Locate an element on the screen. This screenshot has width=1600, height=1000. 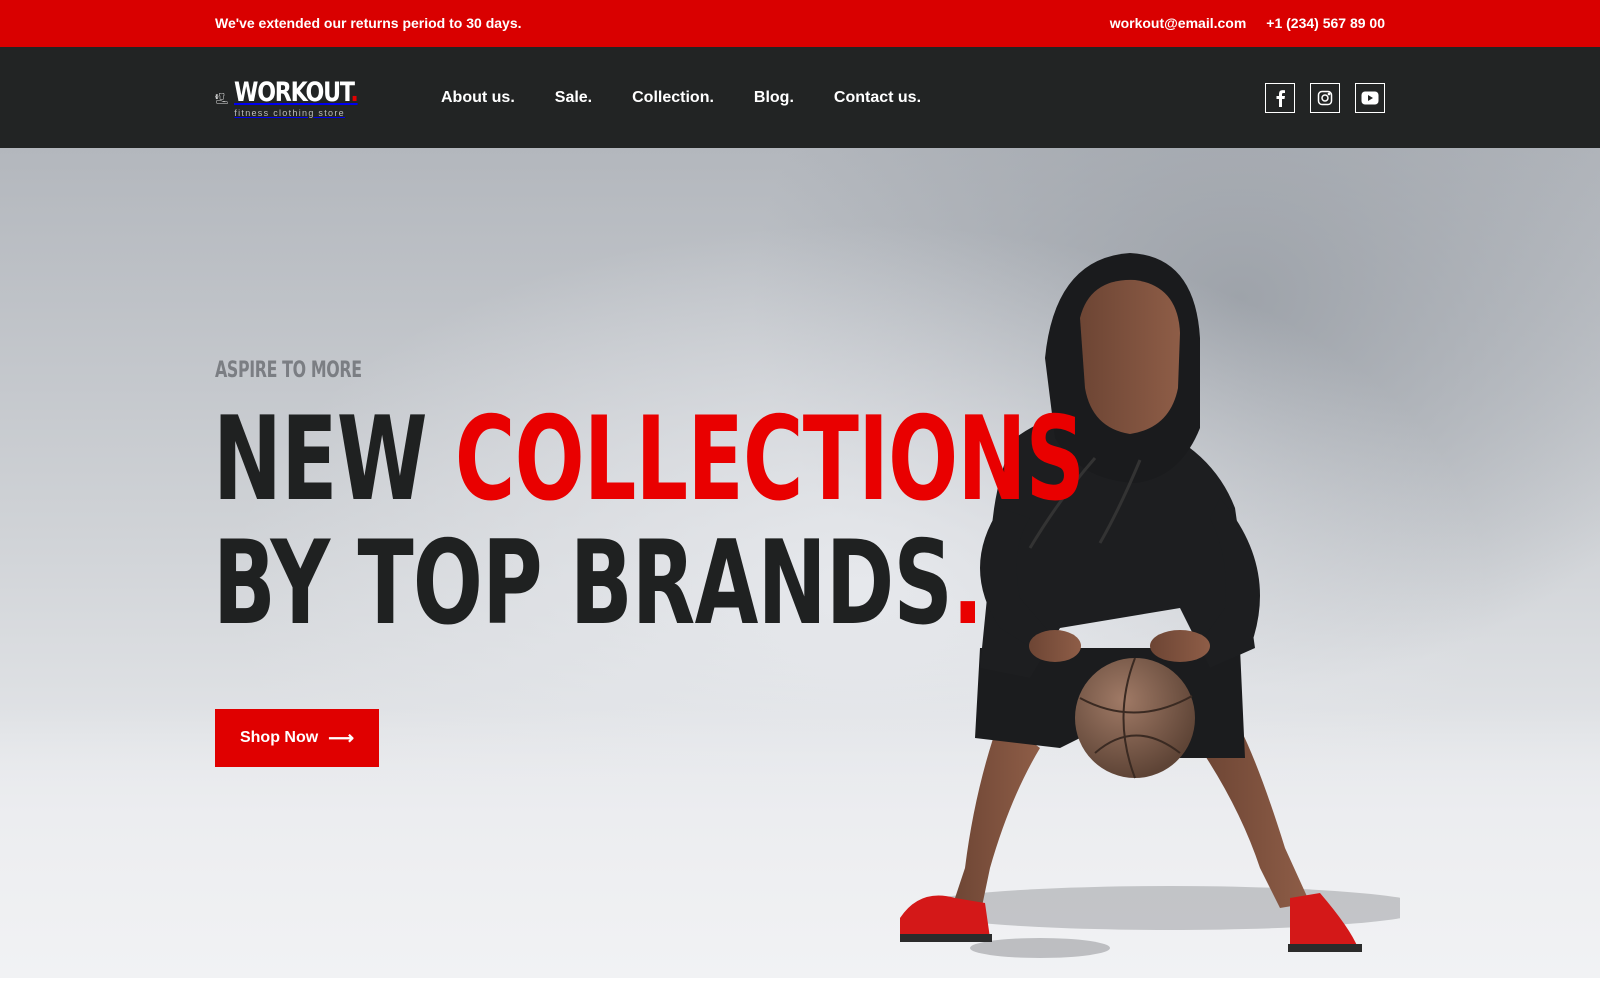
nav-sale: Sale. is located at coordinates (573, 98).